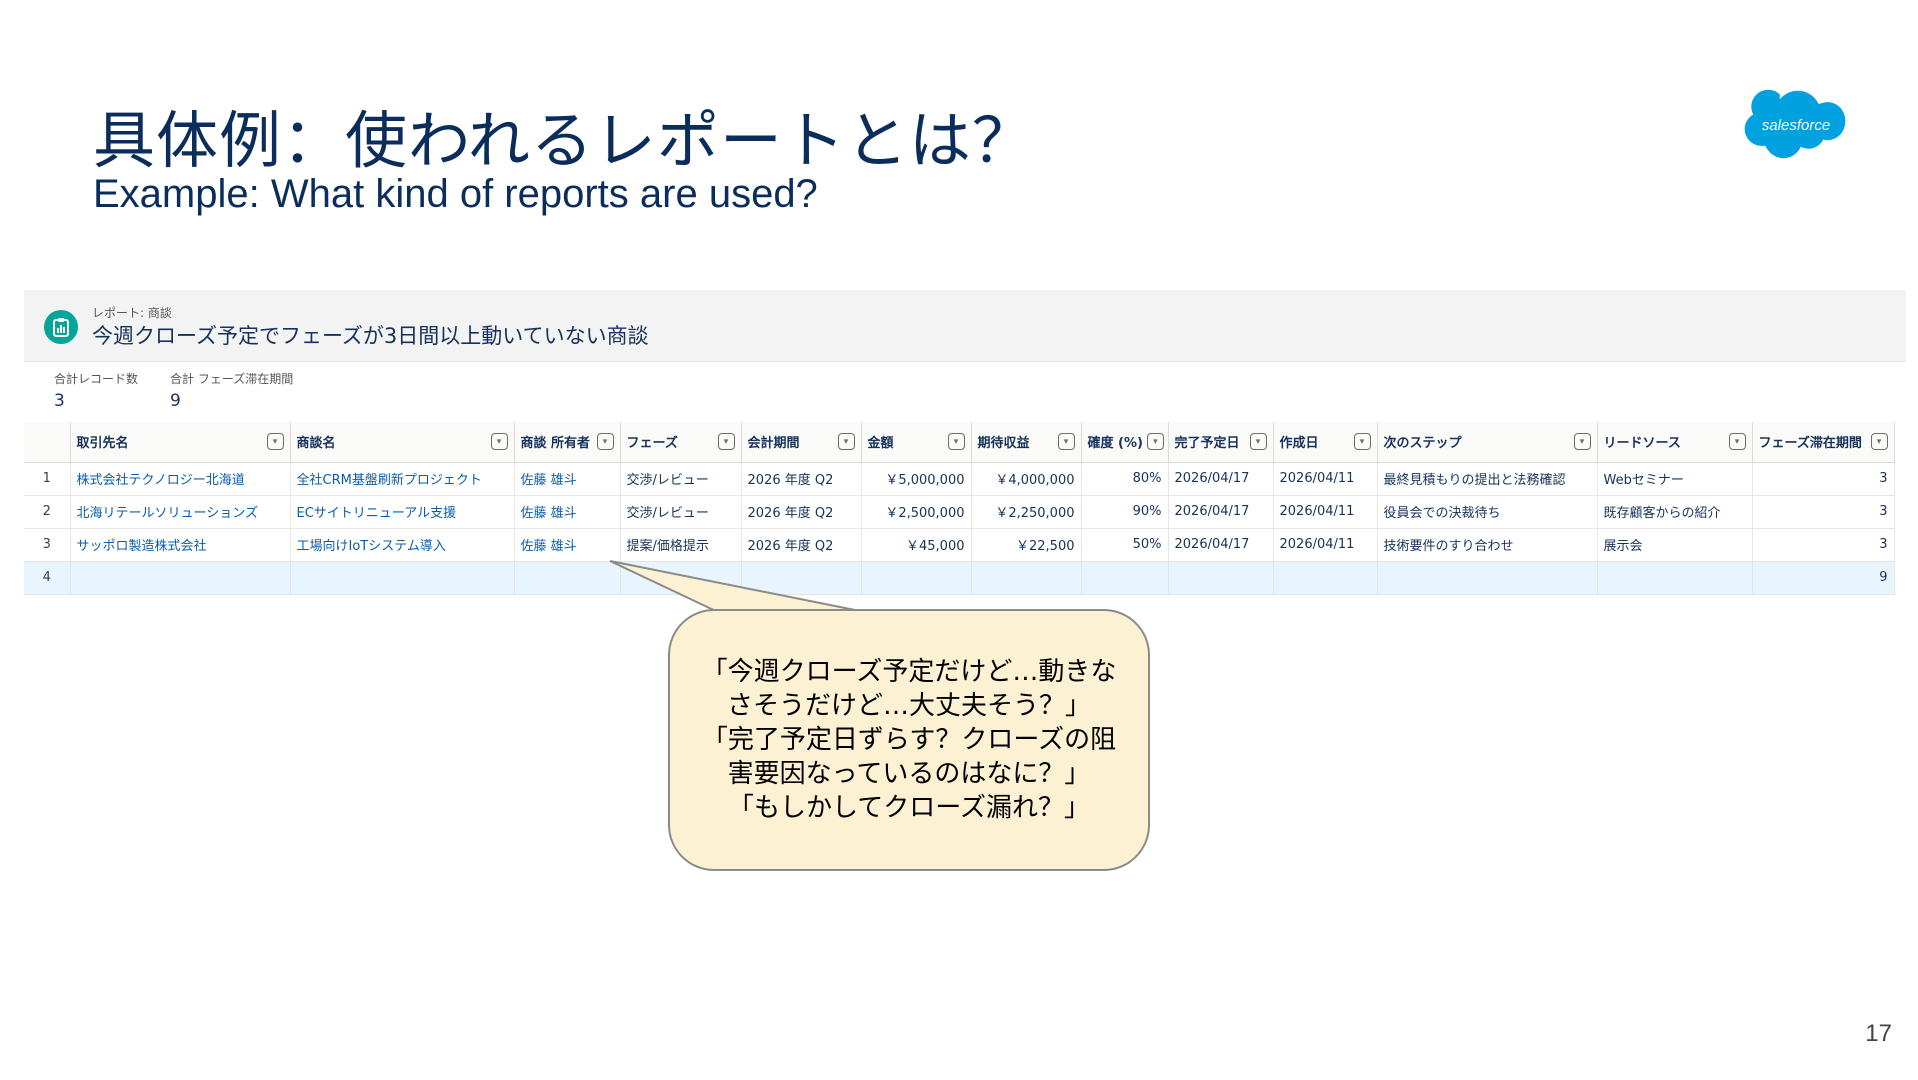 Image resolution: width=1918 pixels, height=1080 pixels. I want to click on column-header: 確度 (%) ▾, so click(1125, 442).